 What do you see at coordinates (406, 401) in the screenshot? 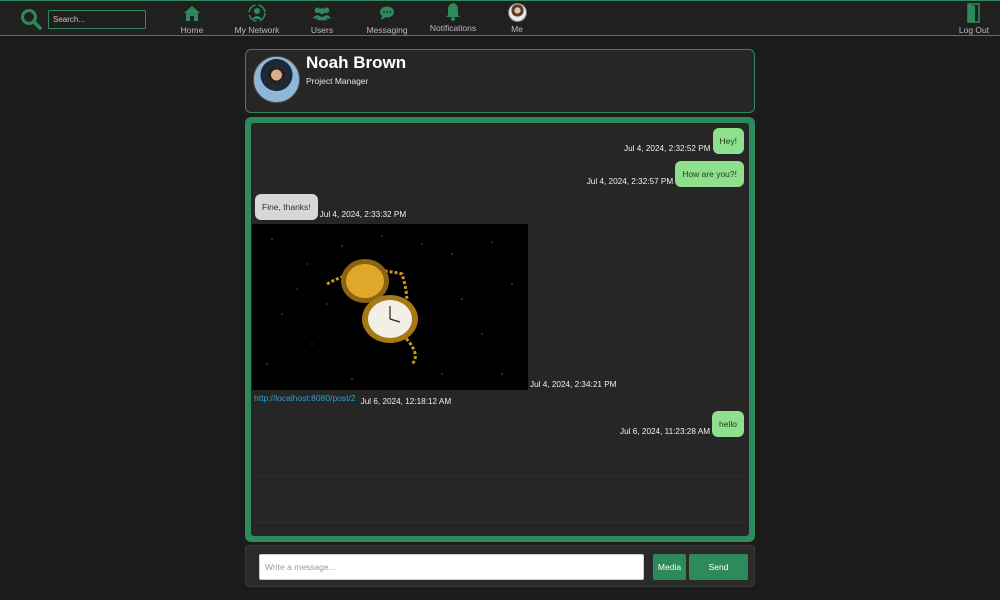
I see `message-timestamp: Jul 6, 2024, 12:18:12 AM` at bounding box center [406, 401].